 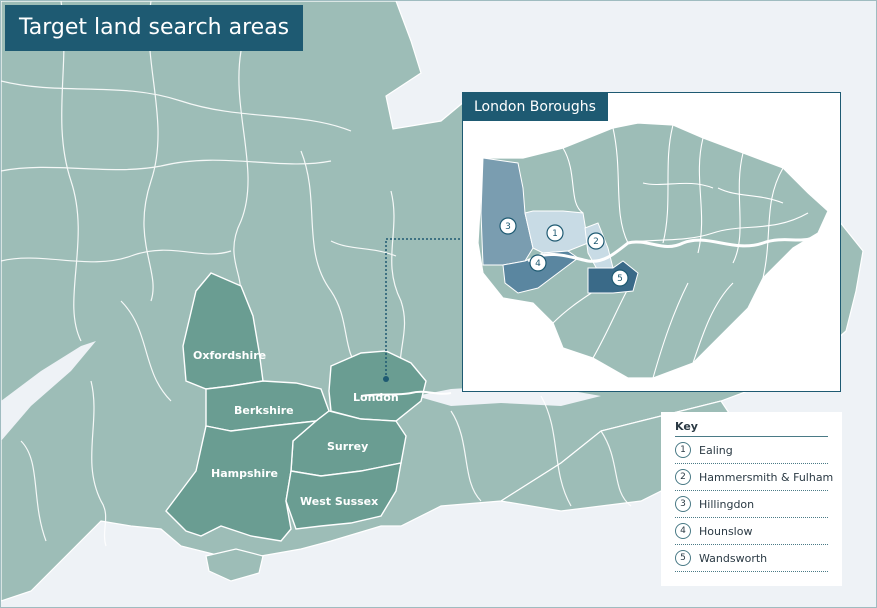 What do you see at coordinates (620, 279) in the screenshot?
I see `borough-marker-5: 5` at bounding box center [620, 279].